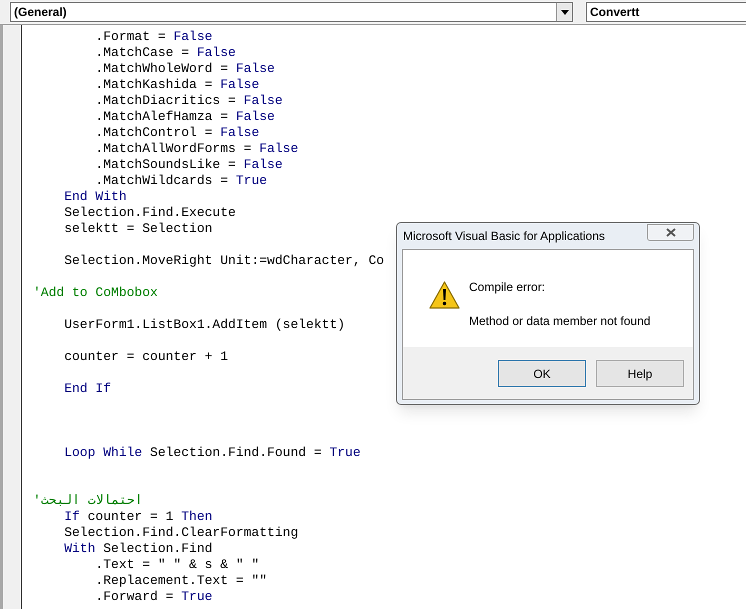 This screenshot has width=746, height=609. Describe the element at coordinates (188, 100) in the screenshot. I see `code-line: .MatchDiacritics = False` at that location.